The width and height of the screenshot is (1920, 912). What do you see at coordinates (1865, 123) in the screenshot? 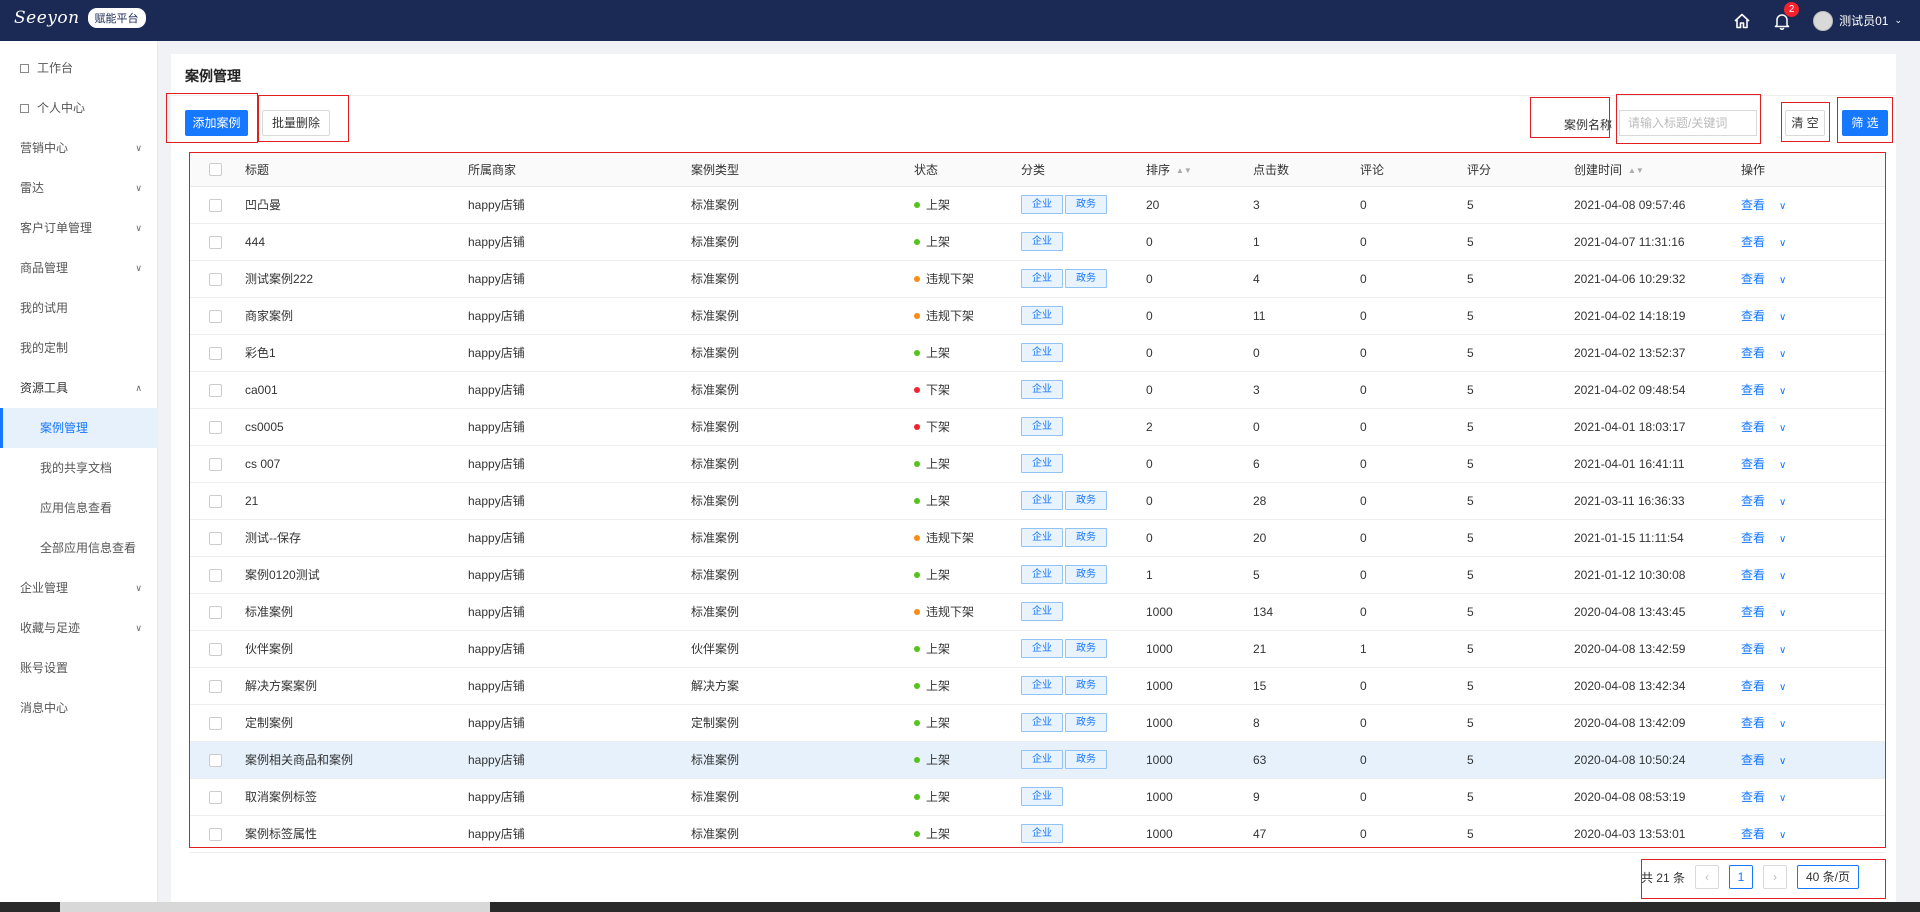
I see `filter-button: 筛 选` at bounding box center [1865, 123].